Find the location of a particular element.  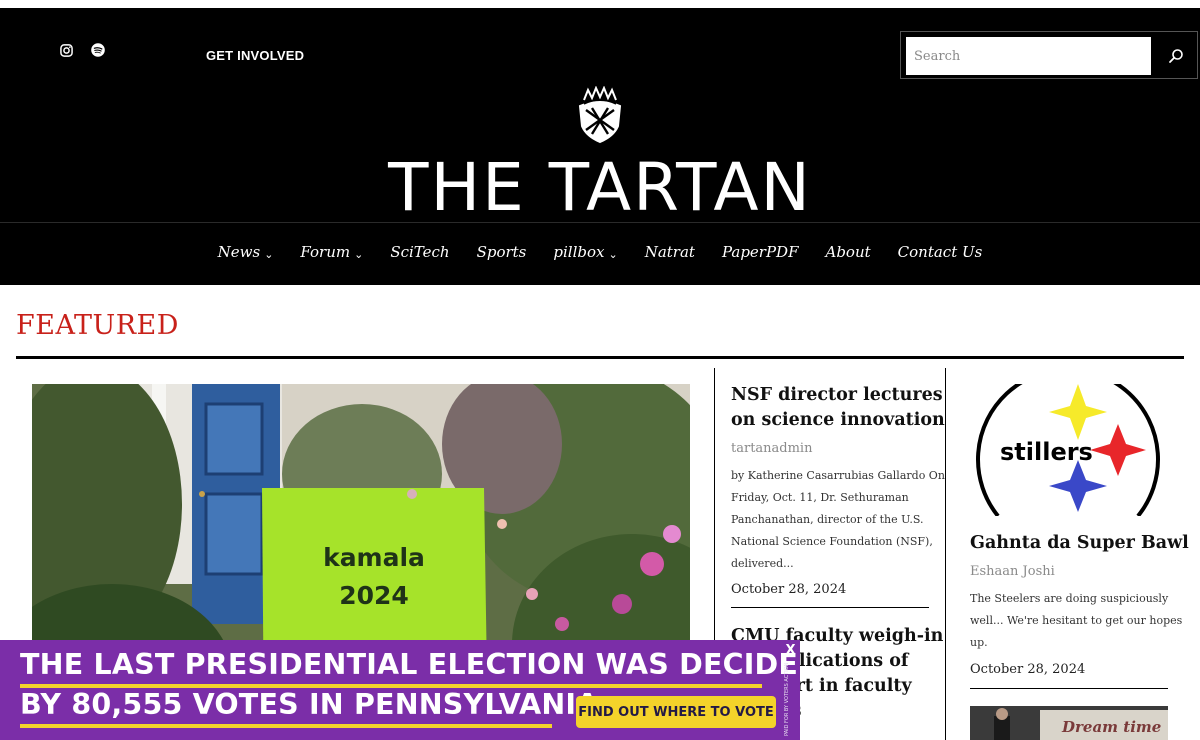

dream-time-banner: Dream time is located at coordinates (1111, 727).